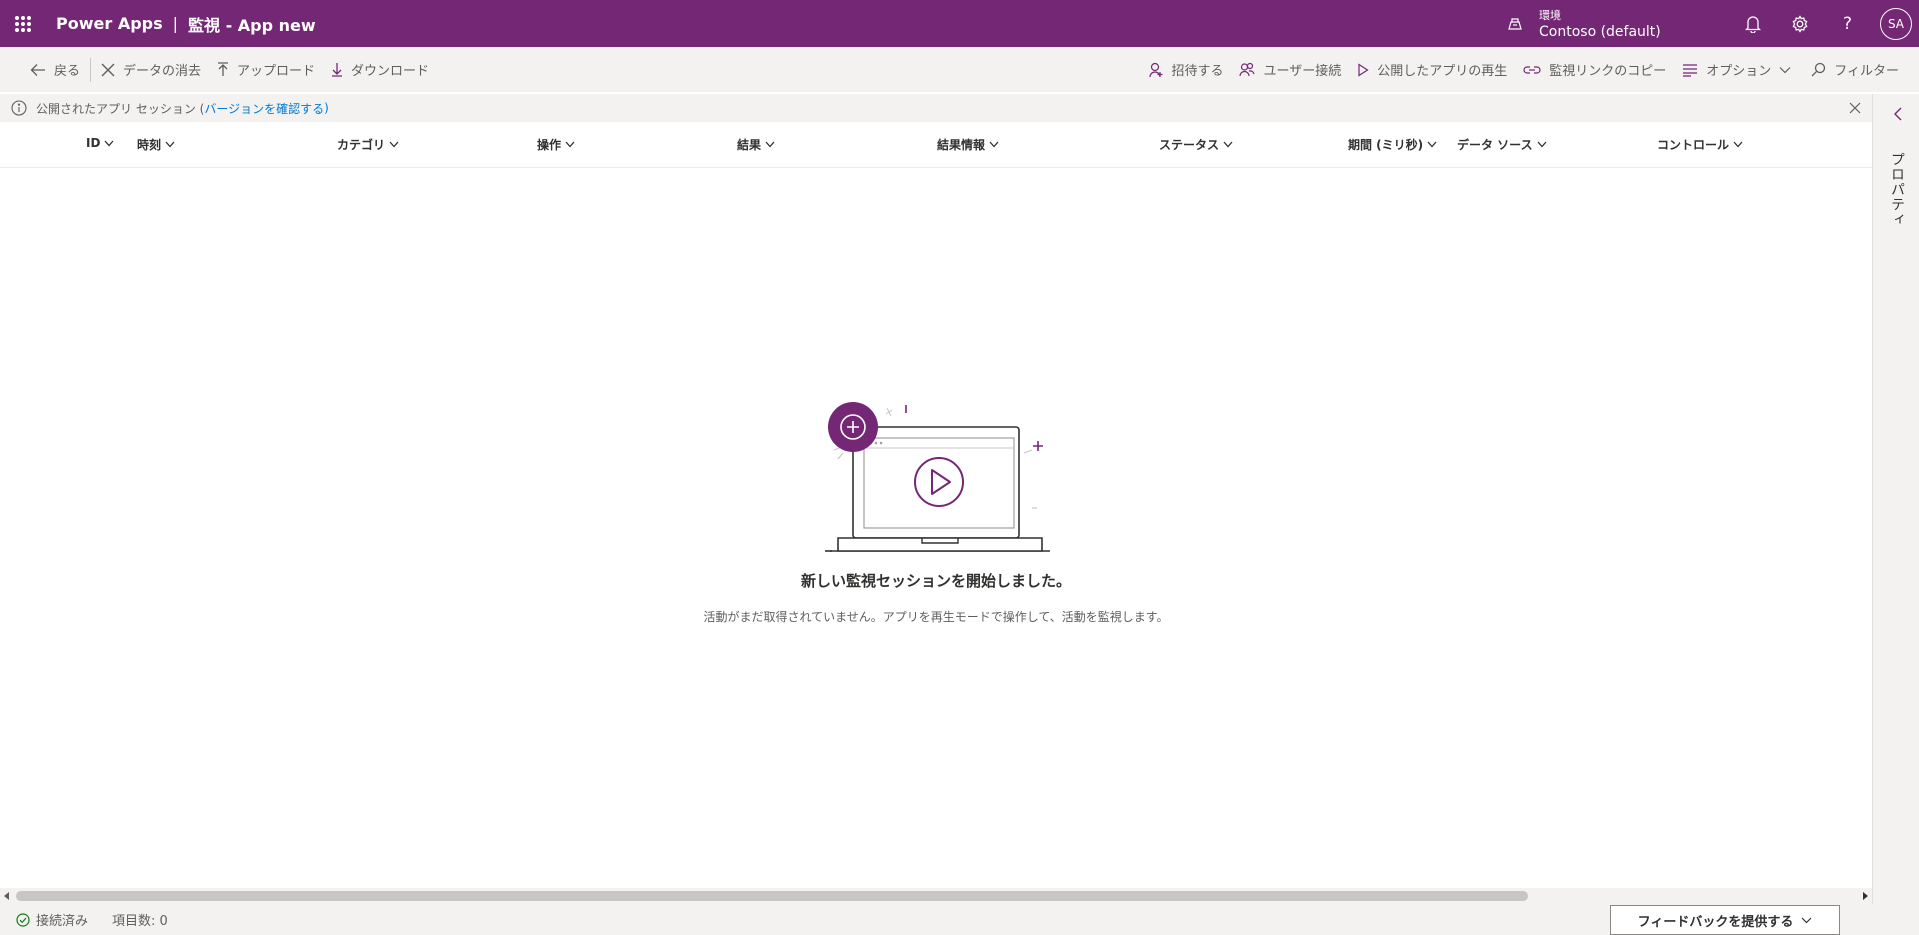 The width and height of the screenshot is (1919, 935). Describe the element at coordinates (368, 144) in the screenshot. I see `column-header-category: カテゴリ` at that location.